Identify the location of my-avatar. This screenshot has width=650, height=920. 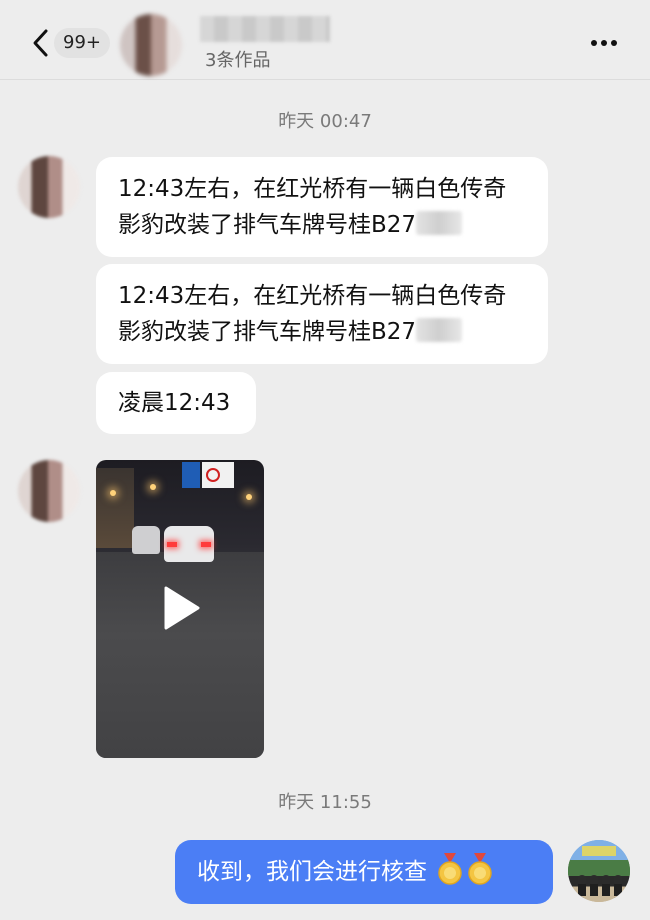
(599, 871).